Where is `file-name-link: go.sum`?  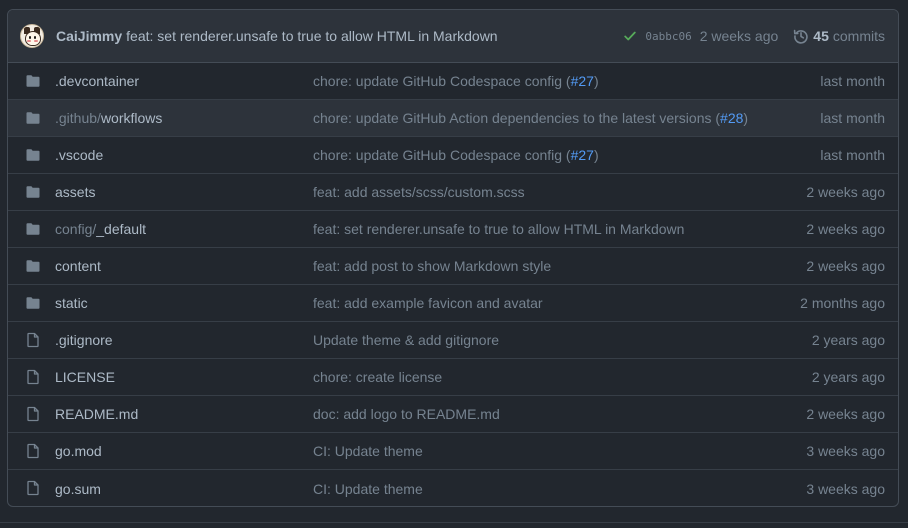 file-name-link: go.sum is located at coordinates (78, 489).